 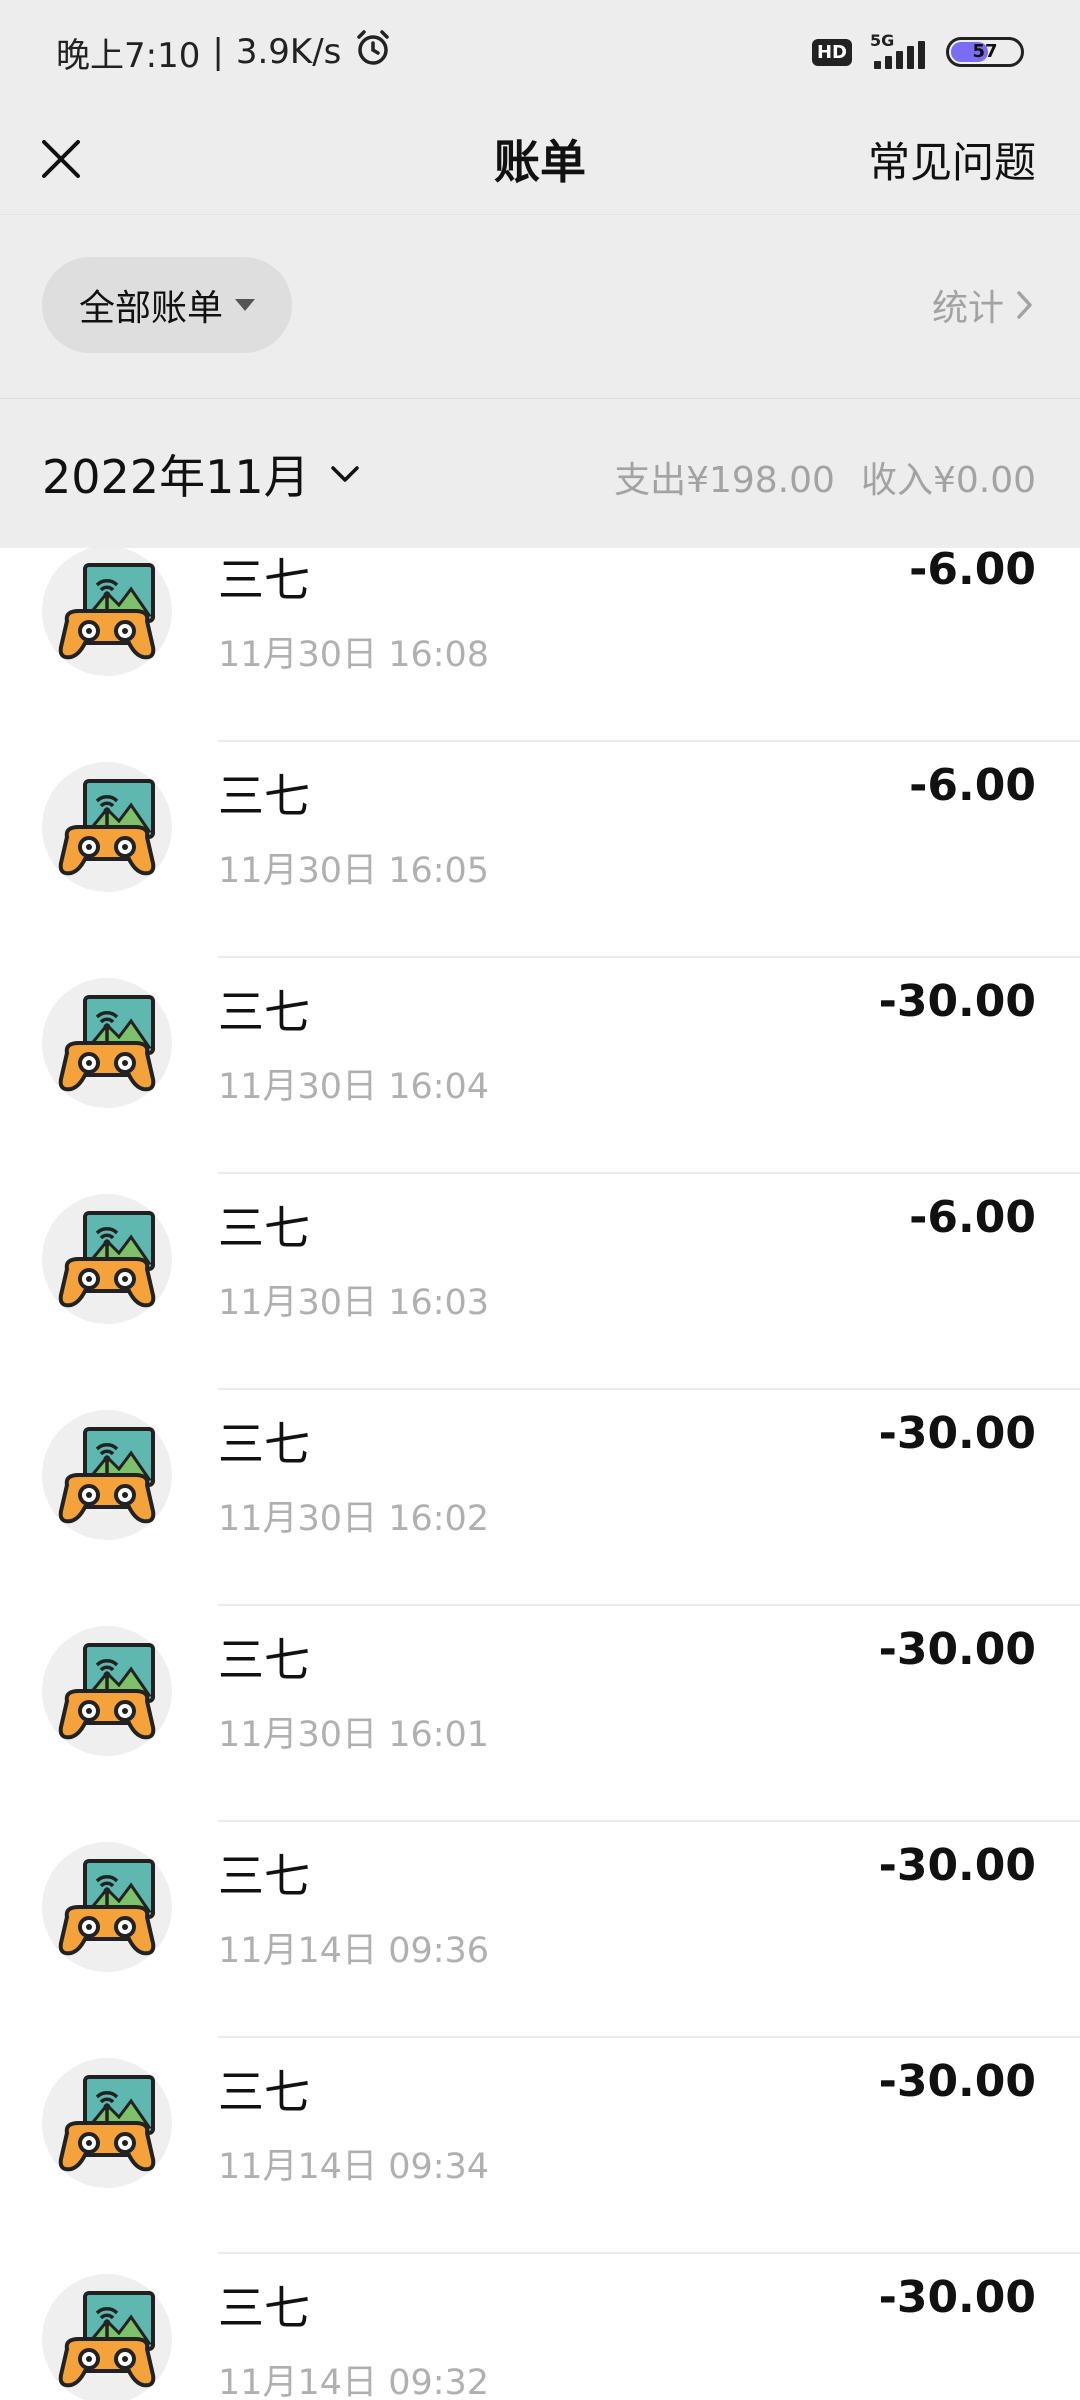 What do you see at coordinates (540, 306) in the screenshot?
I see `filter-bar: 全部账单 统计` at bounding box center [540, 306].